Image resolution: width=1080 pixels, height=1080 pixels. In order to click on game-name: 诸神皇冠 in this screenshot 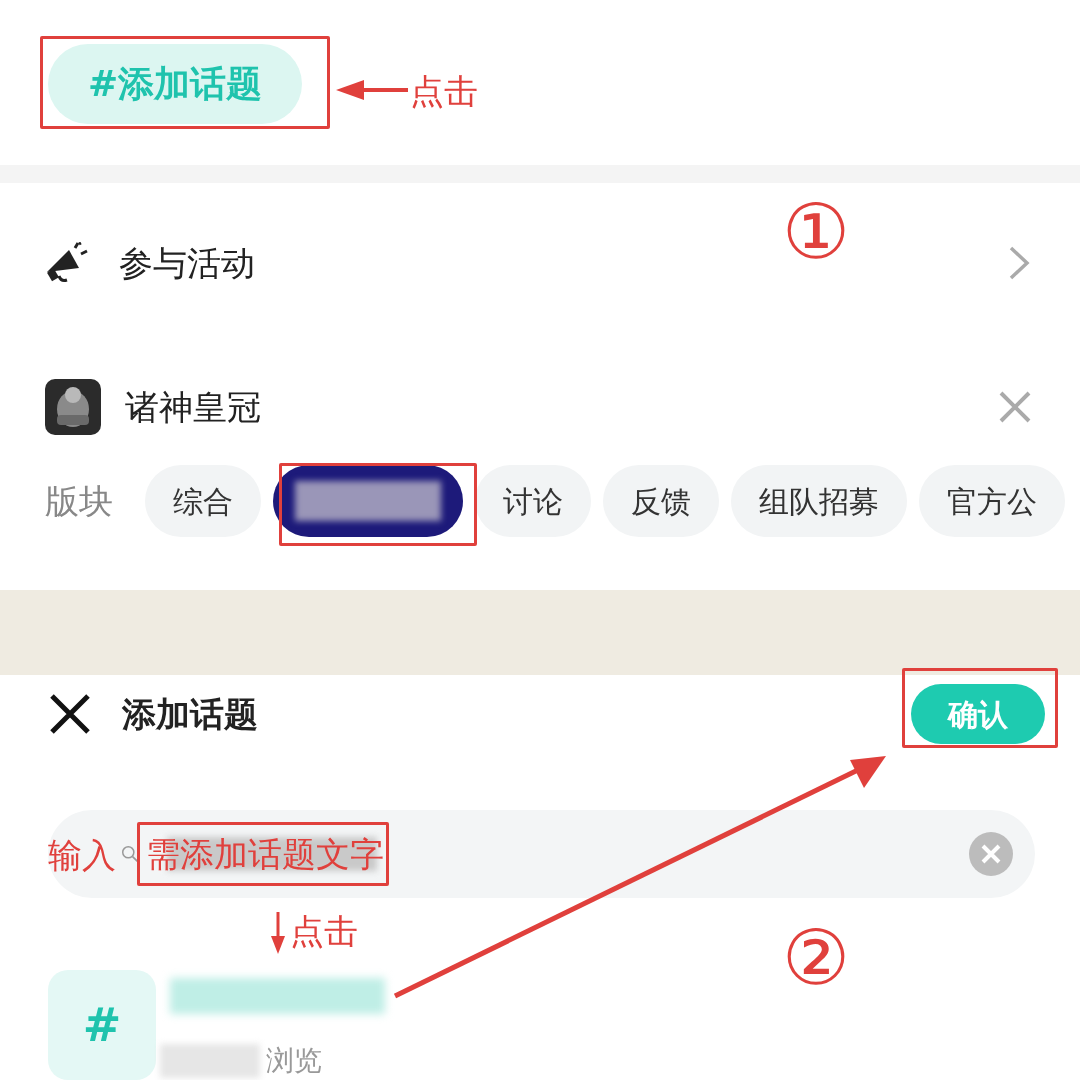, I will do `click(193, 407)`.